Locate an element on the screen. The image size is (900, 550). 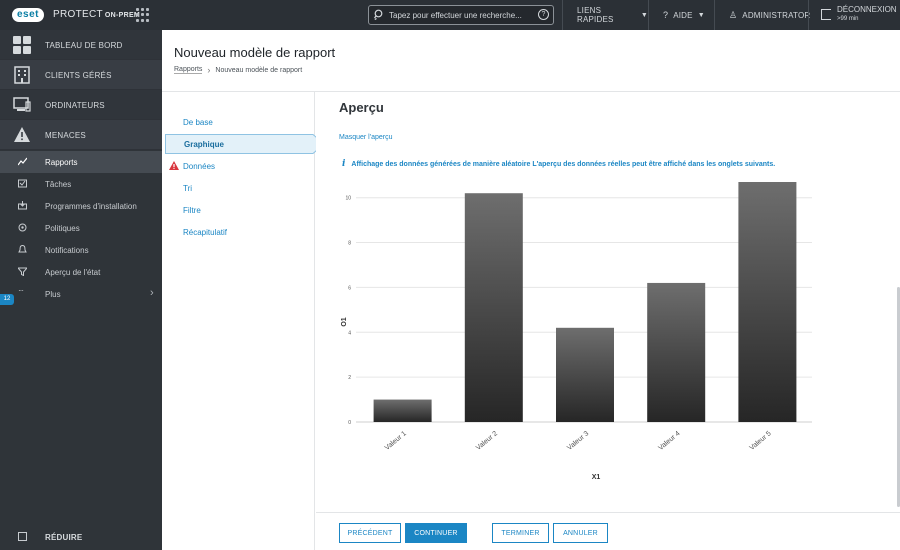
sidebar-item-label: CLIENTS GÉRÉS is located at coordinates (78, 75).